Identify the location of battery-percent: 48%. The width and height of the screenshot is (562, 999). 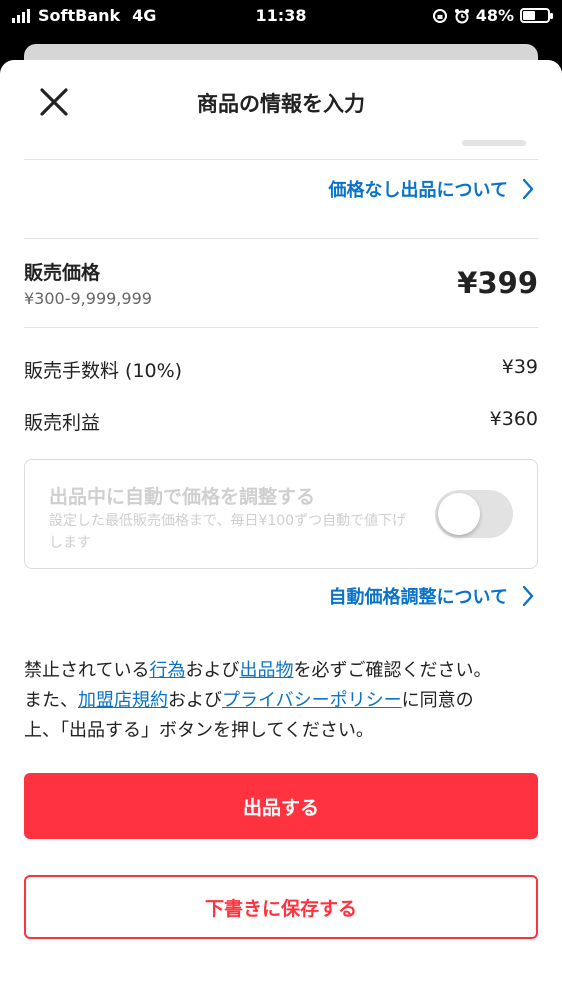
(494, 15).